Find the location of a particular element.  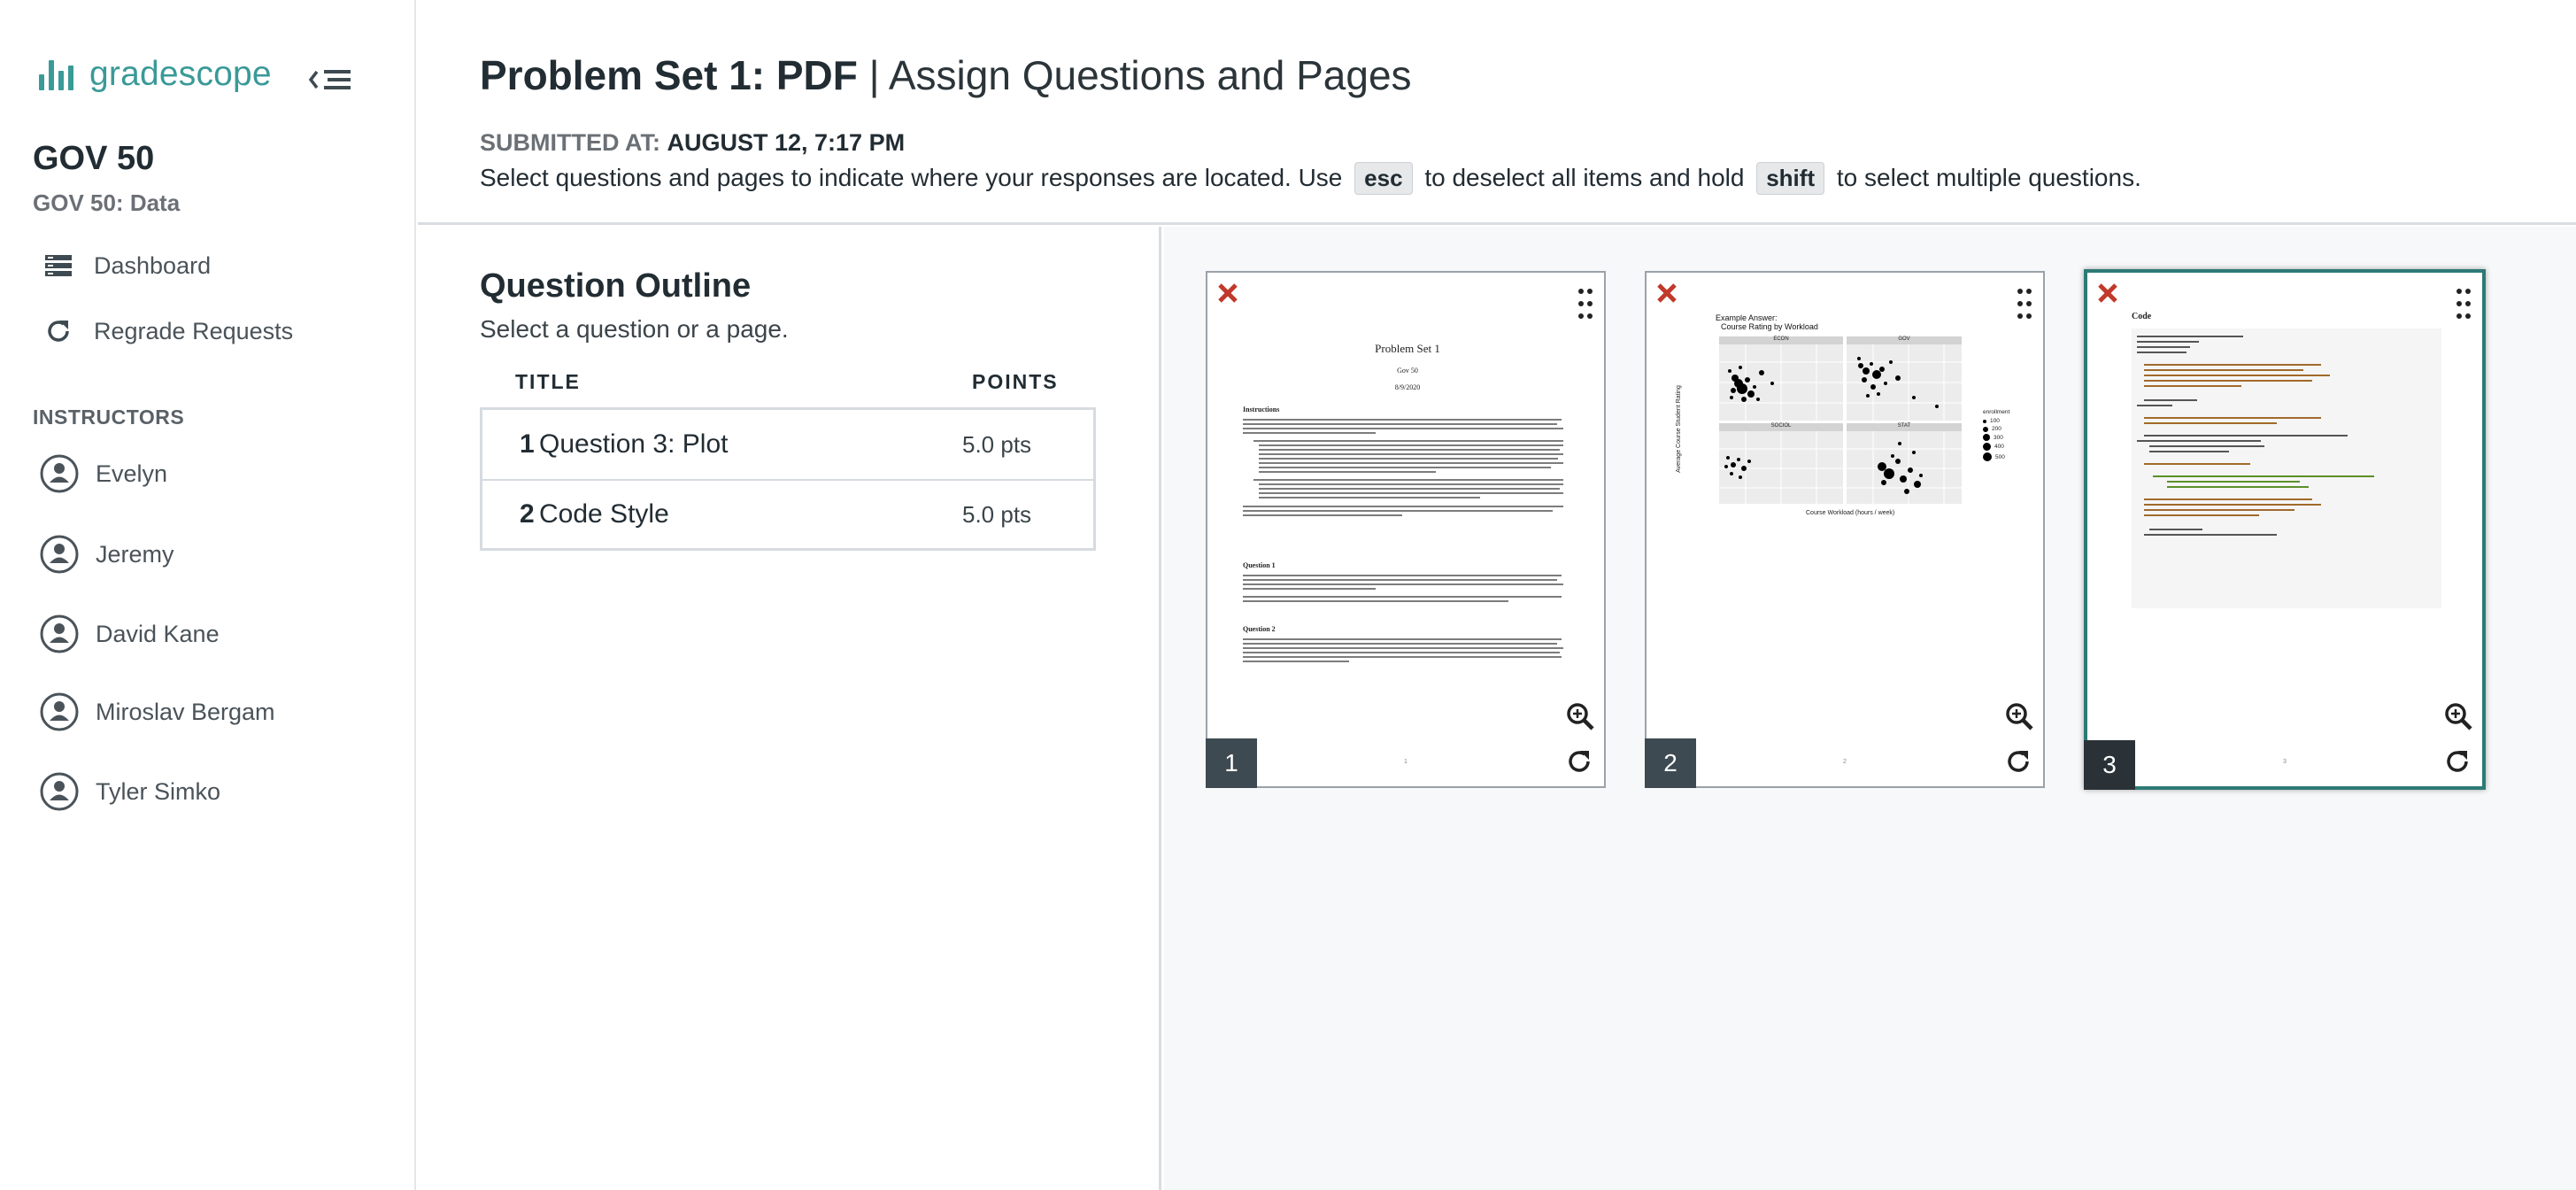

legend-item: 500 is located at coordinates (1996, 456).